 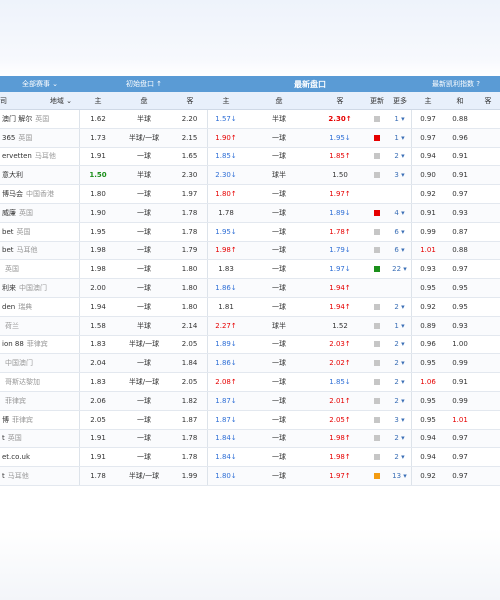 I want to click on company-name: den, so click(x=8, y=307).